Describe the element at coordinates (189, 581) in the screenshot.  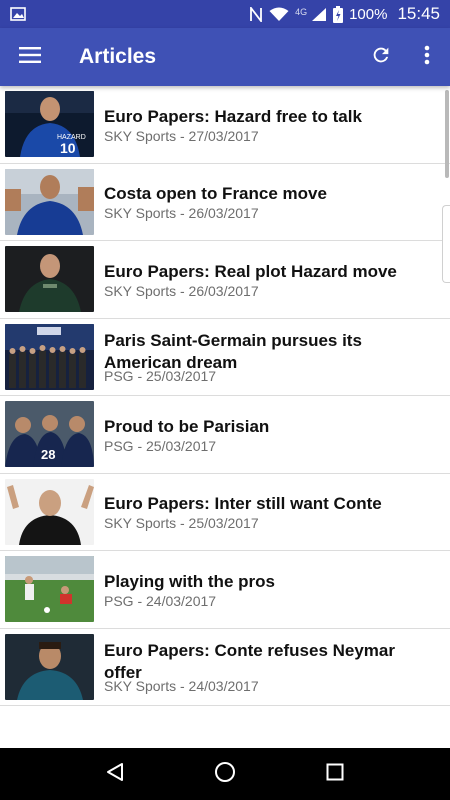
I see `article-headline: Playing with the pros` at that location.